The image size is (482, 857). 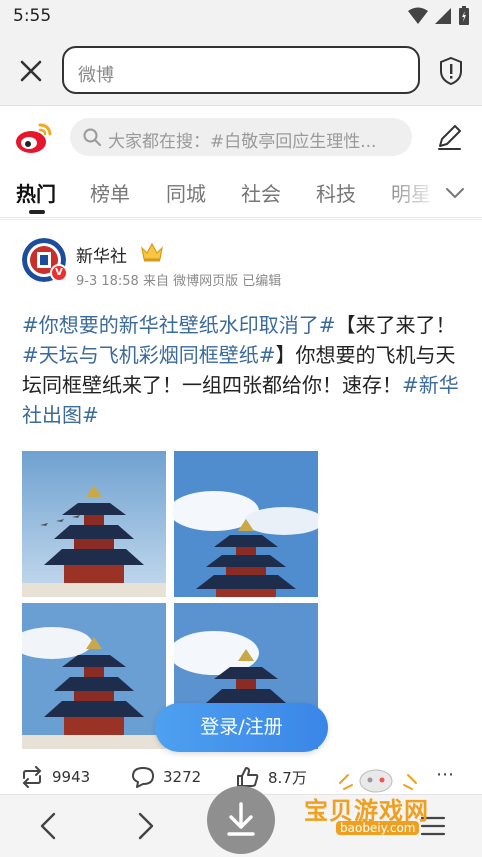 I want to click on tab-hot: 热门, so click(x=36, y=192).